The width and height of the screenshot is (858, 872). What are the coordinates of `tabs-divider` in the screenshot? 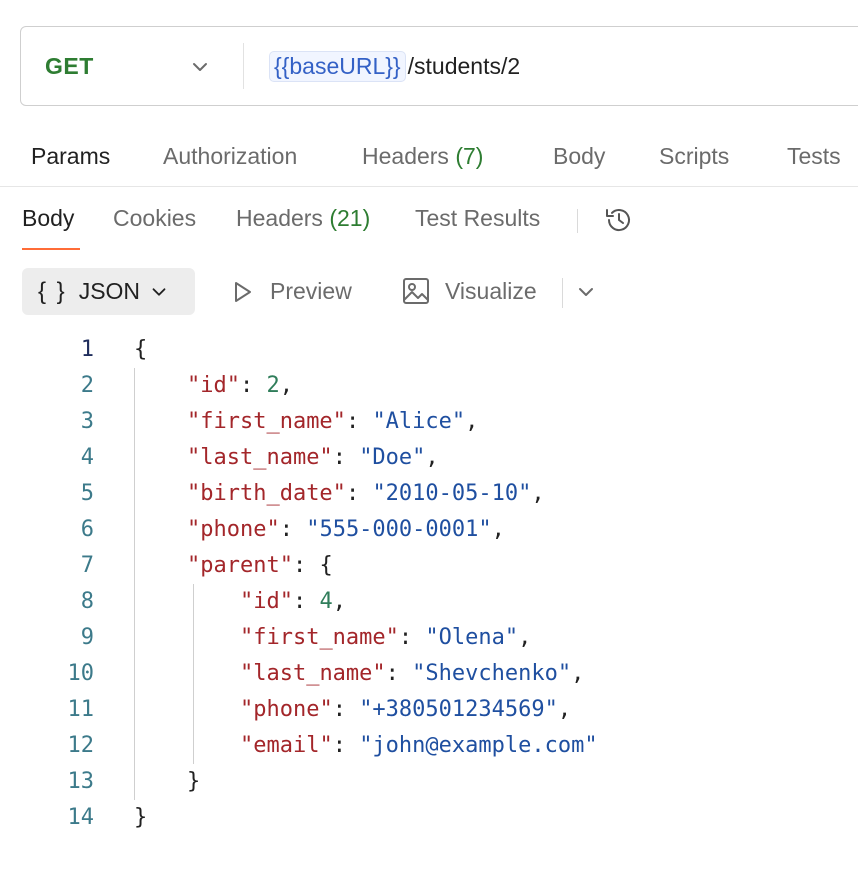 It's located at (577, 221).